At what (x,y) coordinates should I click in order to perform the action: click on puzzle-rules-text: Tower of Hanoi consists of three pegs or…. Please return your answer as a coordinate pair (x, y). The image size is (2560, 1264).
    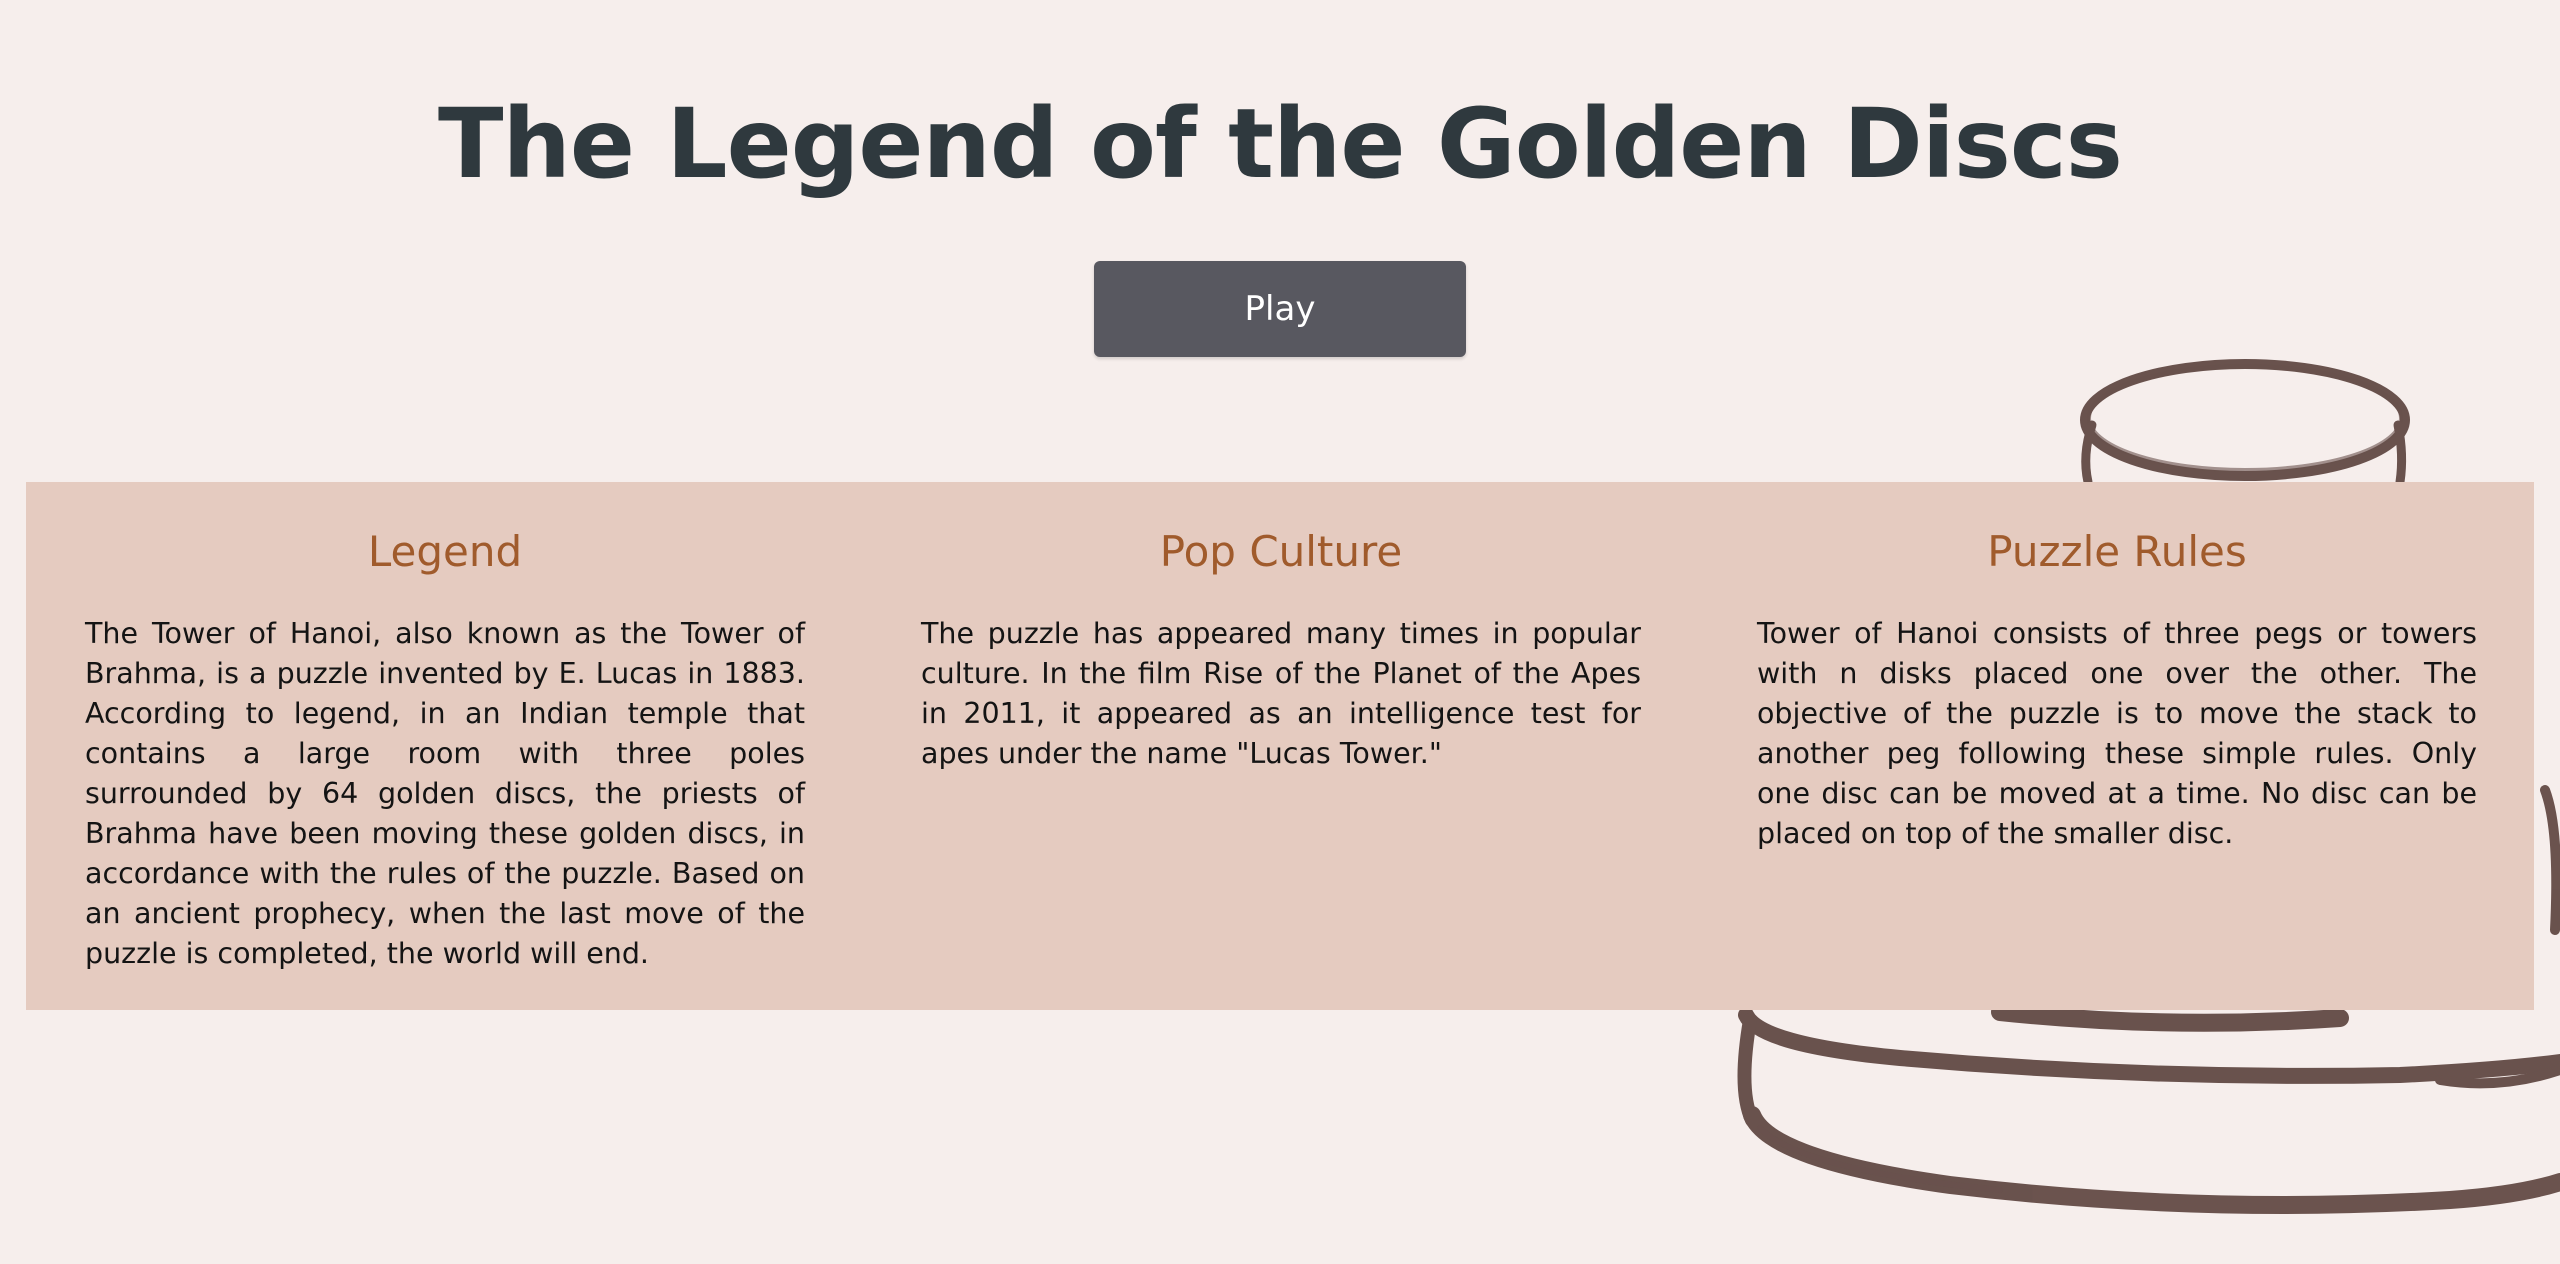
    Looking at the image, I should click on (2117, 733).